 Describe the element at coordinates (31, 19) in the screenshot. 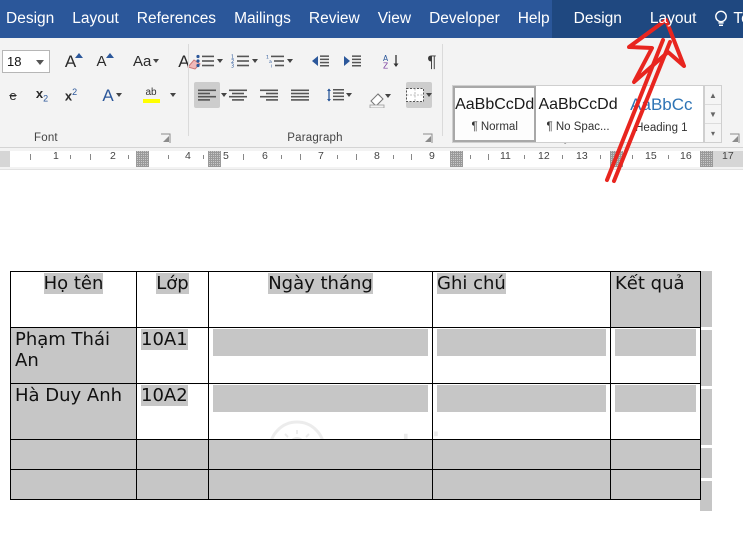

I see `tab-design: Design` at that location.